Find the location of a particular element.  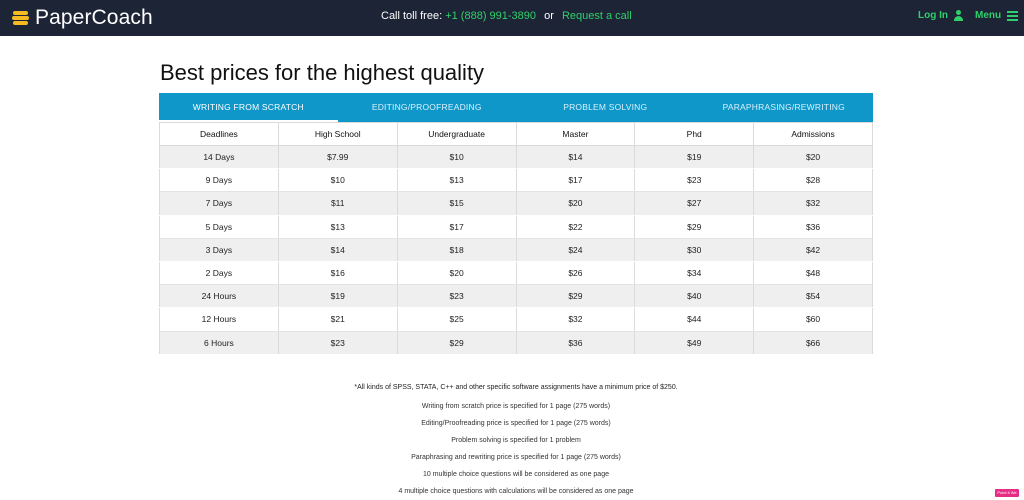

tab-writing-from-scratch: WRITING FROM SCRATCH is located at coordinates (248, 107).